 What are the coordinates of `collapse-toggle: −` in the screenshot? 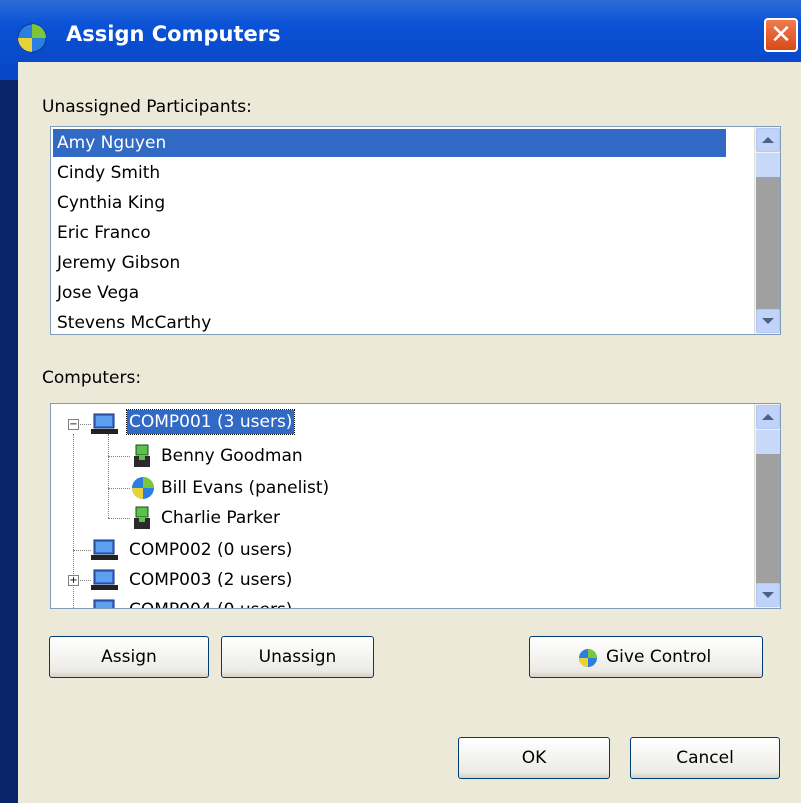 It's located at (73, 424).